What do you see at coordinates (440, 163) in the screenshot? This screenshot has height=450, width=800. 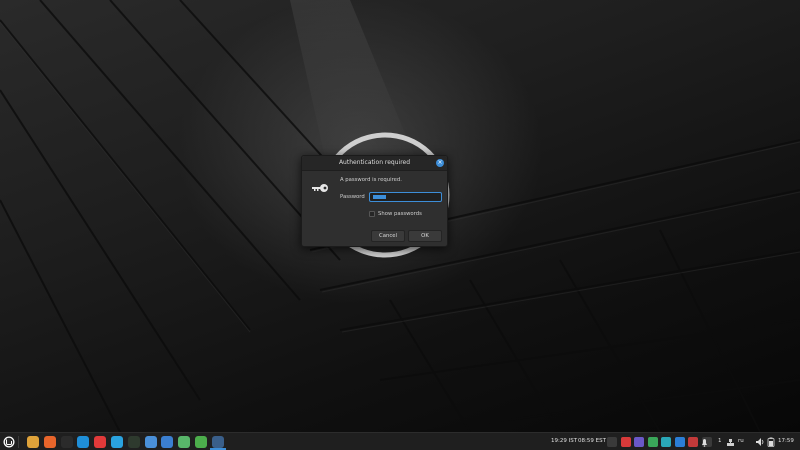 I see `close-icon: ×` at bounding box center [440, 163].